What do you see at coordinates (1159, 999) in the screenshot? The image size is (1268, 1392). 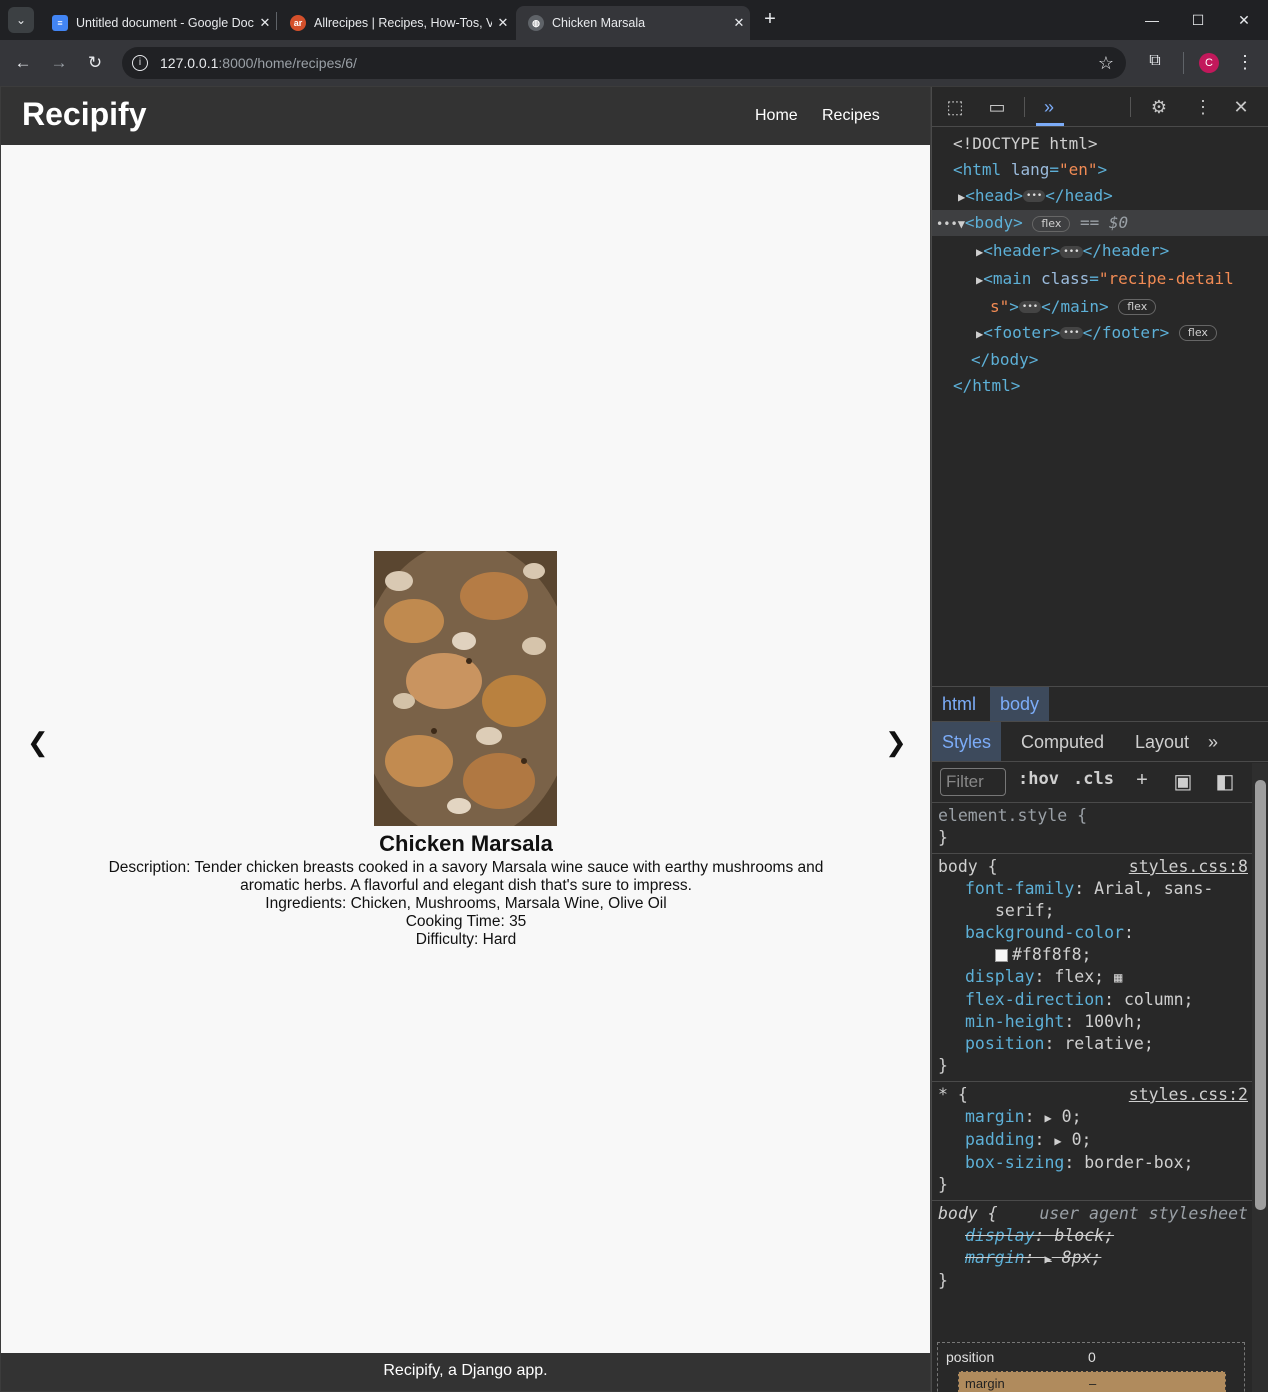 I see `flex-direction-value: column;` at bounding box center [1159, 999].